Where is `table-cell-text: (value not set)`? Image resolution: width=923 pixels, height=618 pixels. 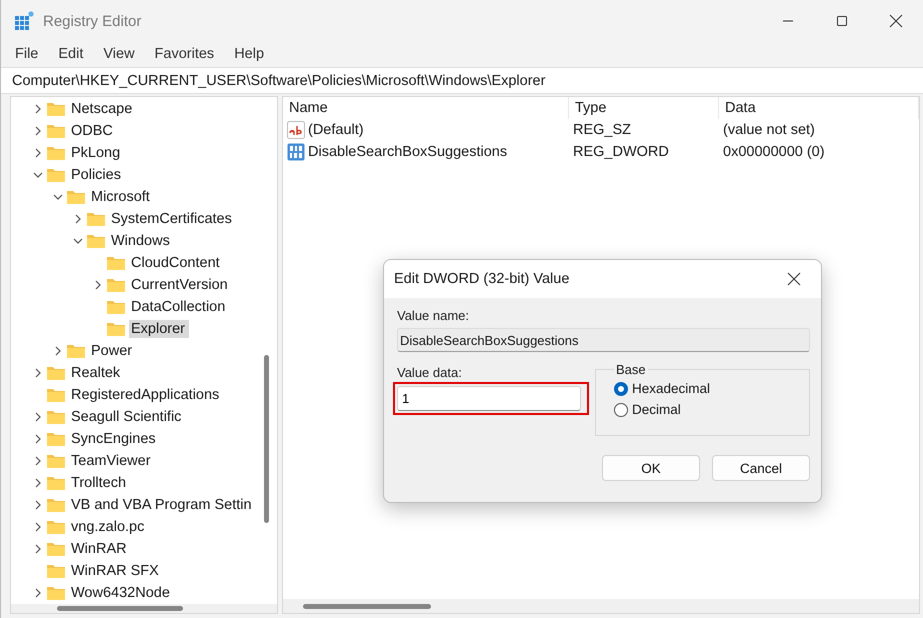 table-cell-text: (value not set) is located at coordinates (769, 130).